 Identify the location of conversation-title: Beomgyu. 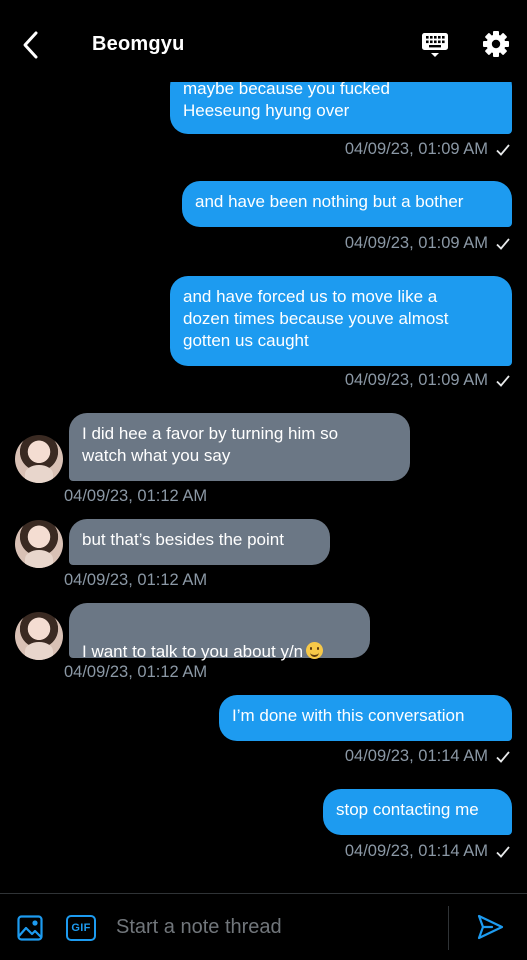
(138, 44).